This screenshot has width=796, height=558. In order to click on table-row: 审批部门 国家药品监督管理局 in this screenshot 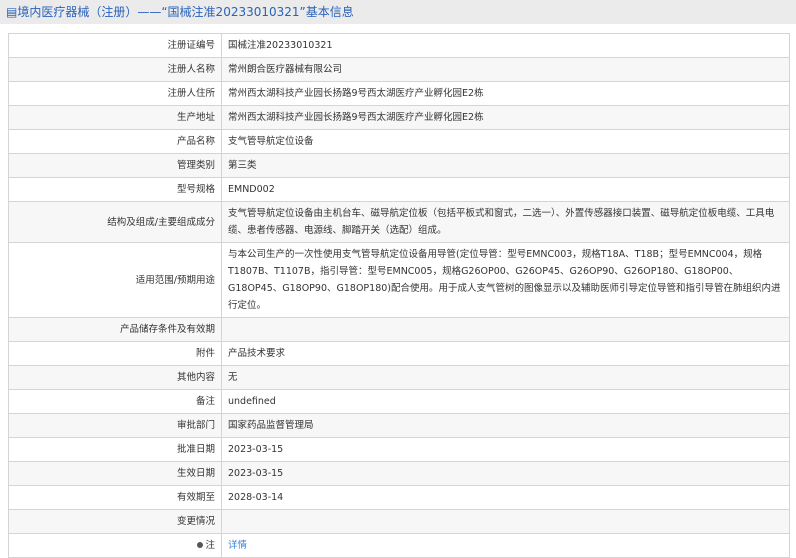, I will do `click(399, 425)`.